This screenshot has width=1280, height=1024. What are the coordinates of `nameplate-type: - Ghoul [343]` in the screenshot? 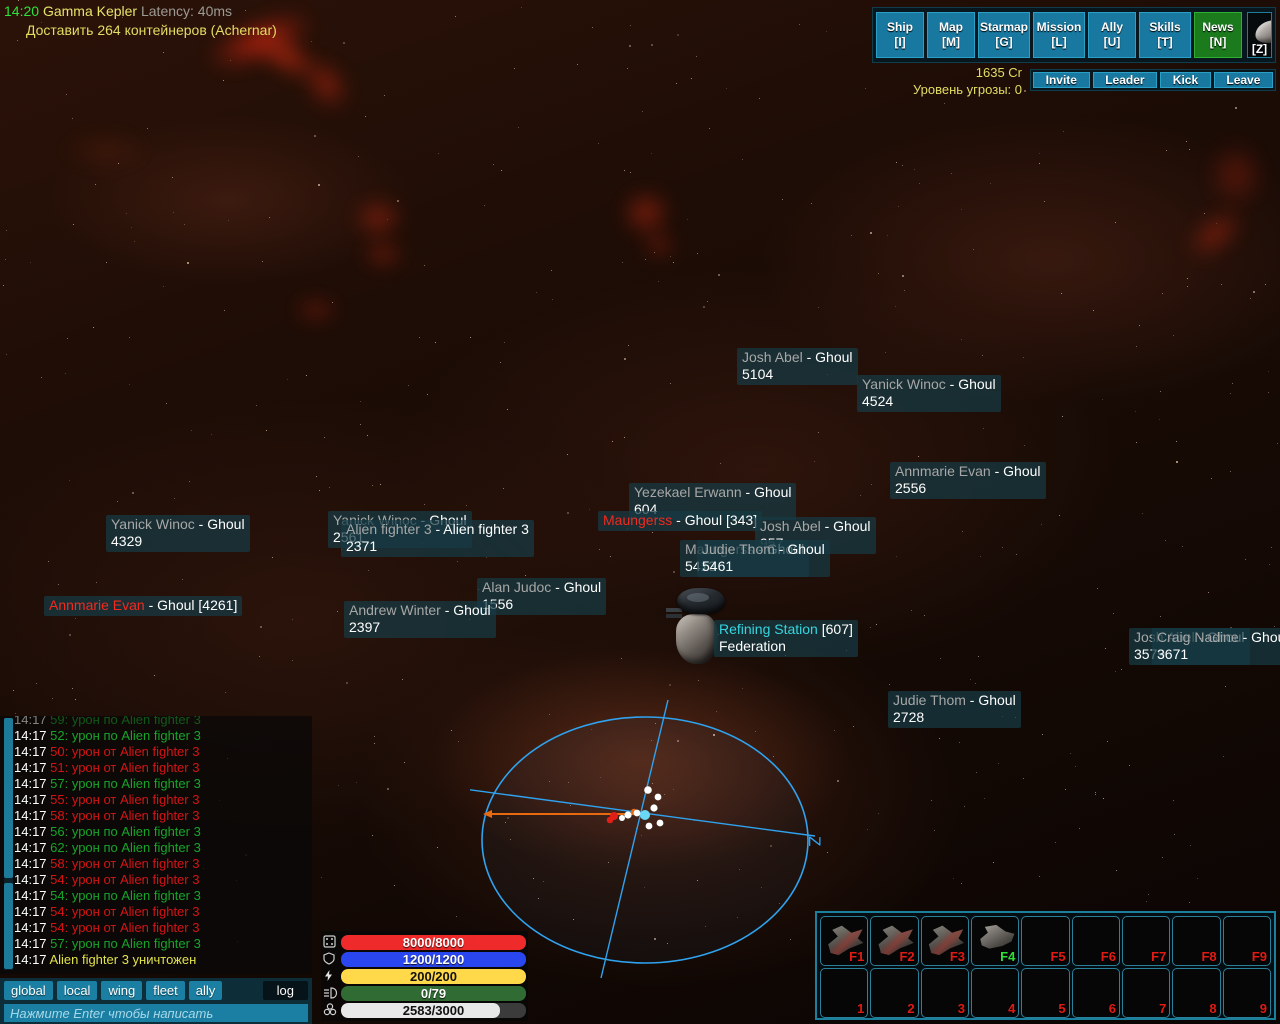 It's located at (715, 520).